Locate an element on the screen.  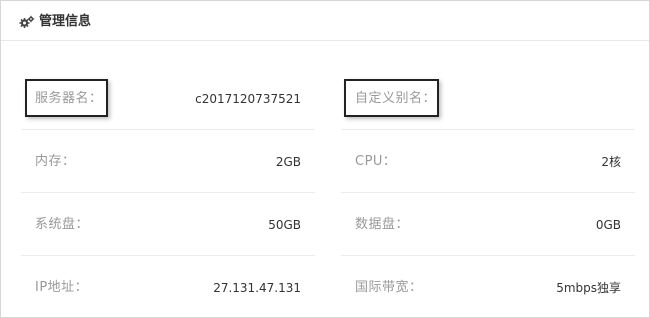
data-disk-label: 数据盘： is located at coordinates (382, 224).